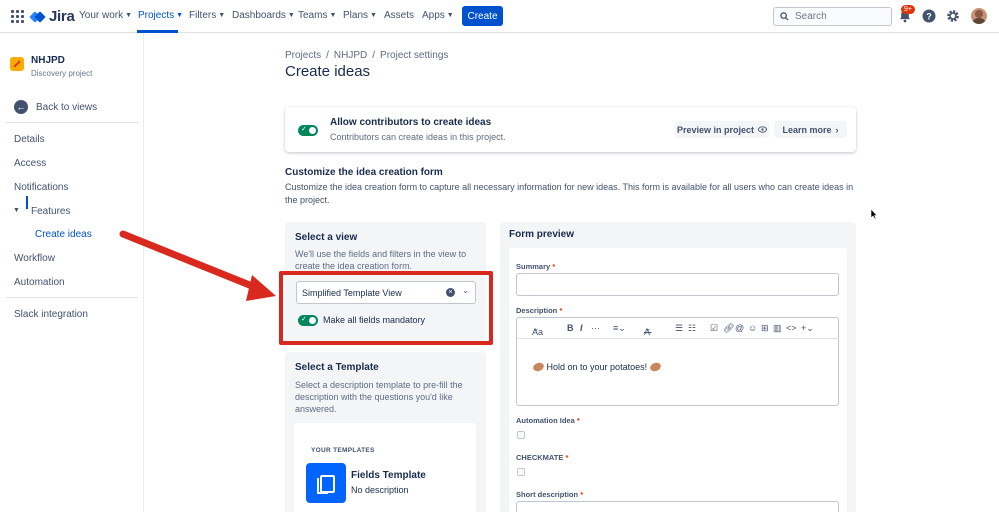 The height and width of the screenshot is (512, 999). What do you see at coordinates (30, 163) in the screenshot?
I see `sidebar-item-access: Access` at bounding box center [30, 163].